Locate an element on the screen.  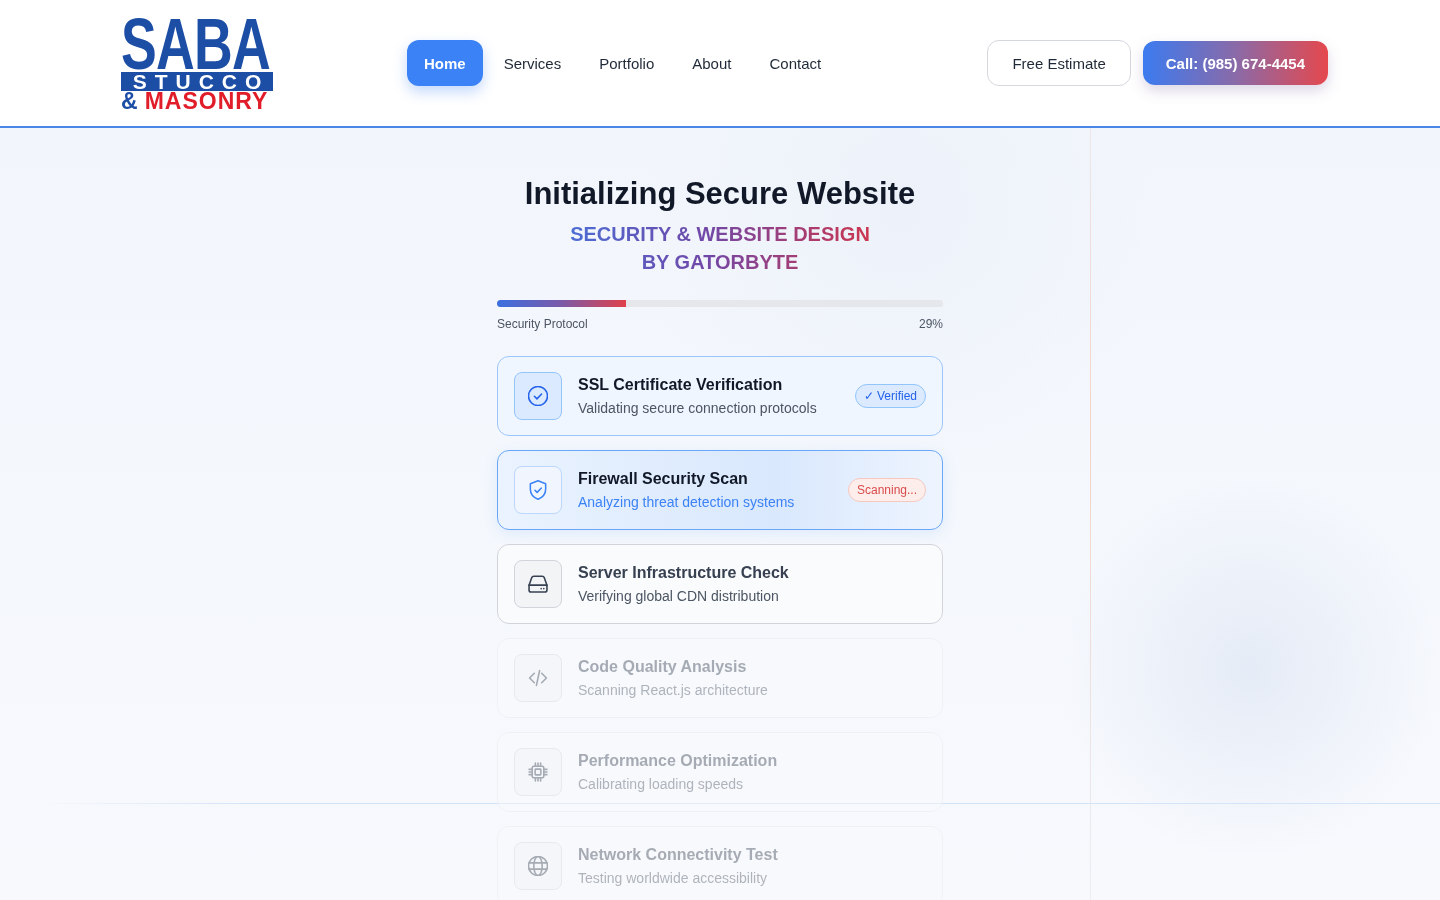
logo-band: STUCCO is located at coordinates (197, 81).